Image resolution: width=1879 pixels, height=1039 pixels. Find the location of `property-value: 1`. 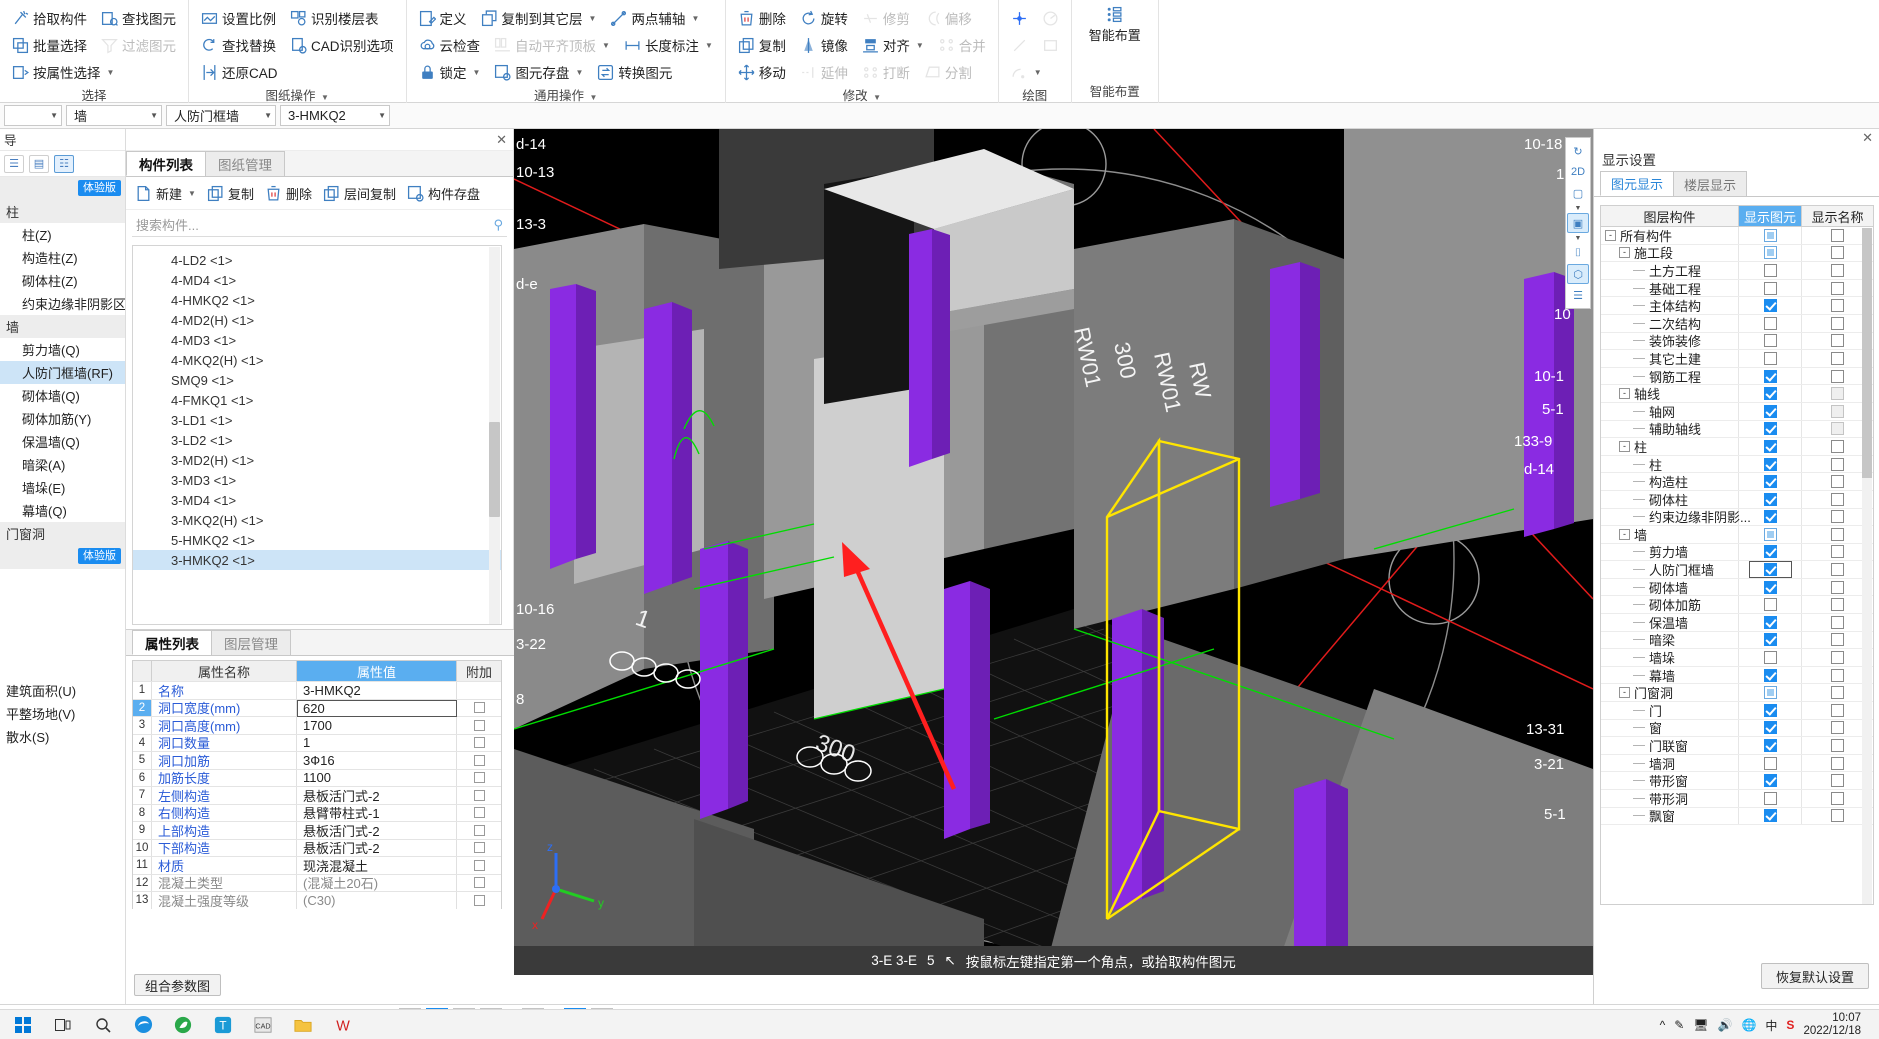

property-value: 1 is located at coordinates (377, 742).